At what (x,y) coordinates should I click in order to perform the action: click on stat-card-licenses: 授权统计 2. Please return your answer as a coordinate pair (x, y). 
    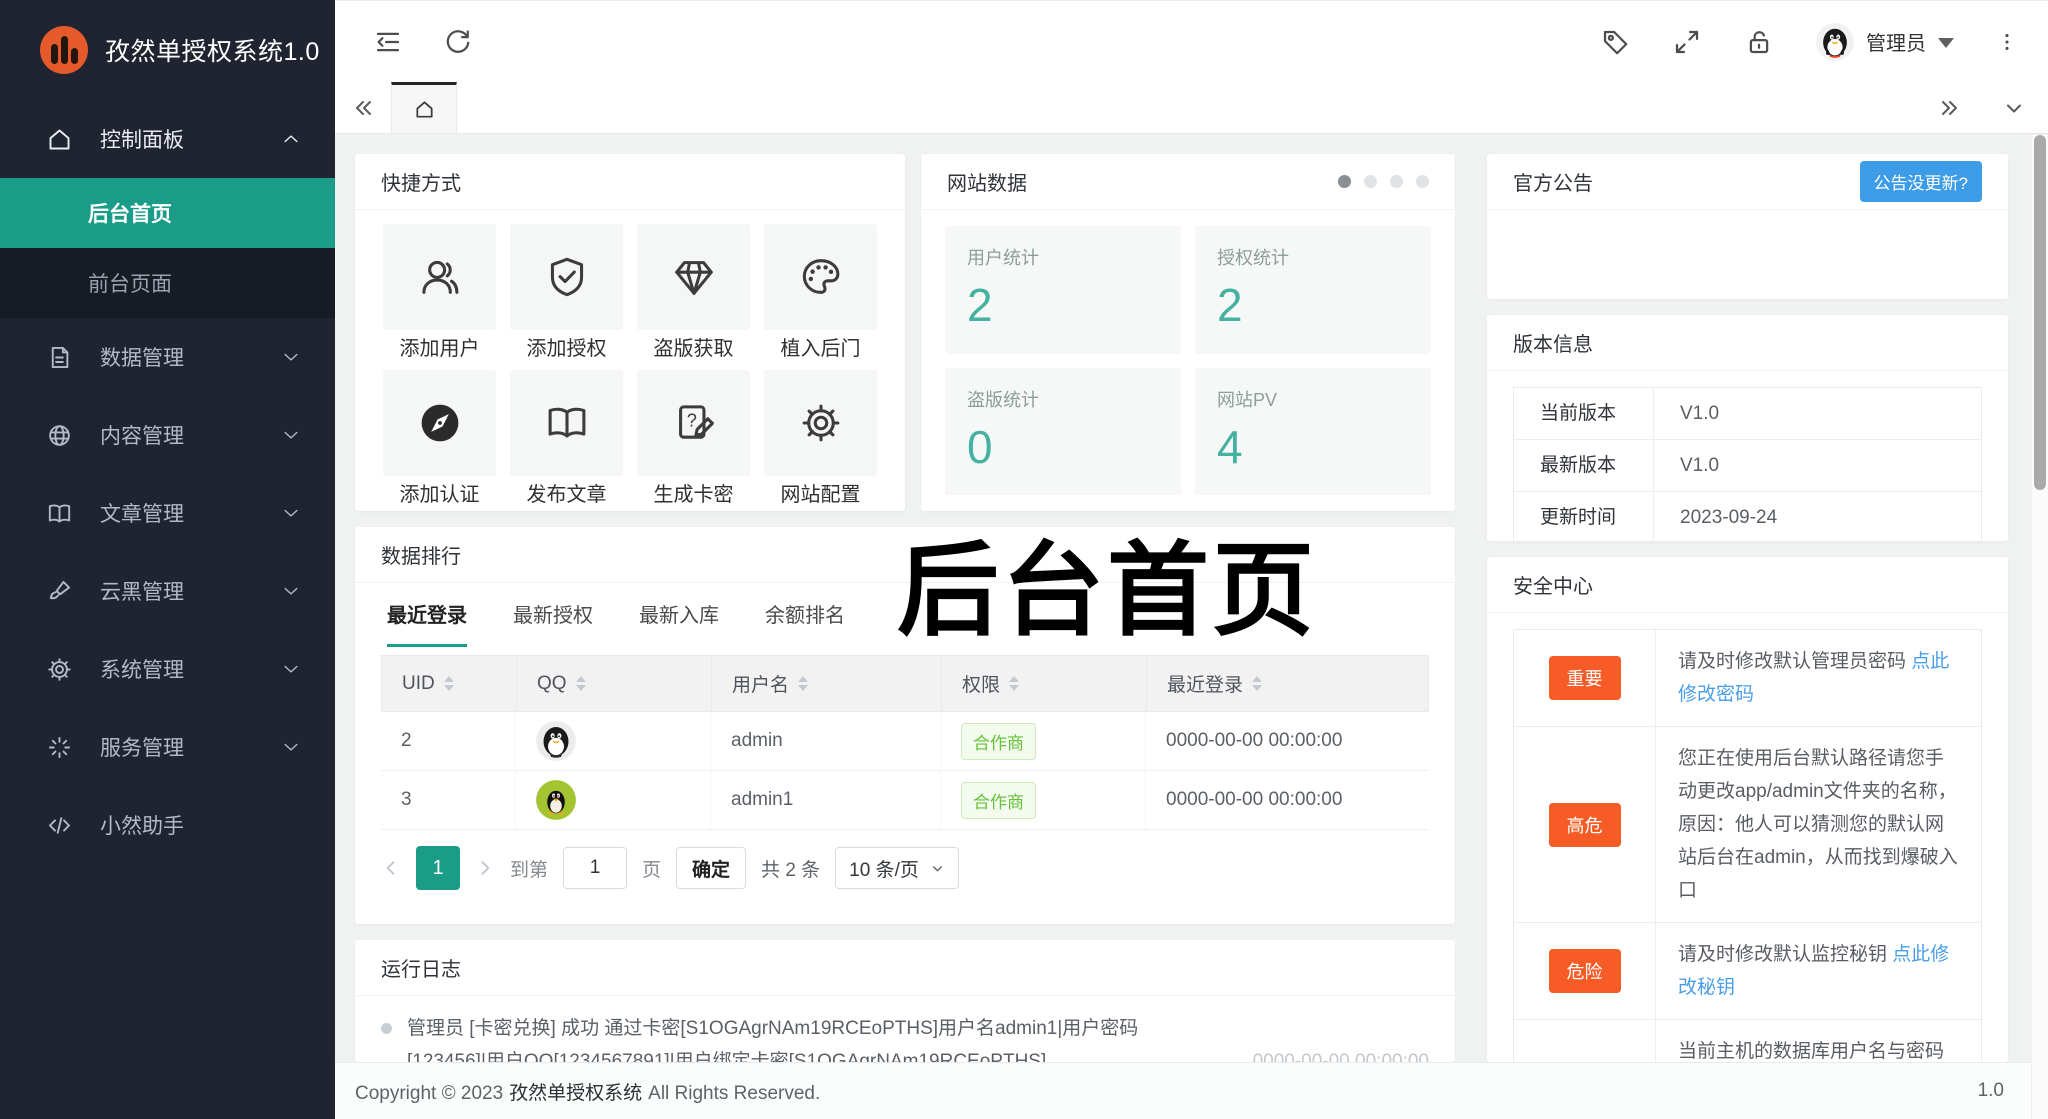
    Looking at the image, I should click on (1313, 290).